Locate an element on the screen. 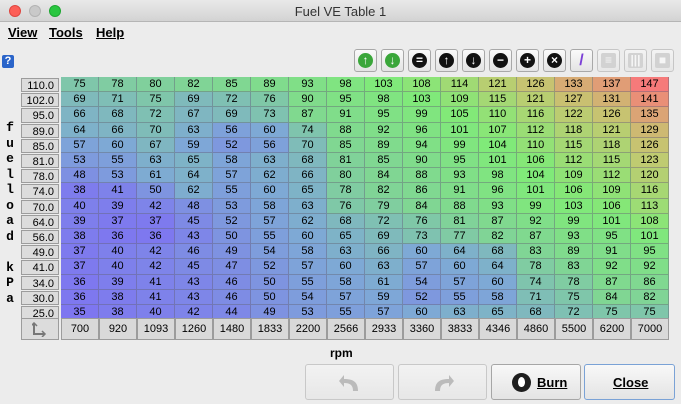 Image resolution: width=681 pixels, height=404 pixels. ve-cell: 103 is located at coordinates (384, 85).